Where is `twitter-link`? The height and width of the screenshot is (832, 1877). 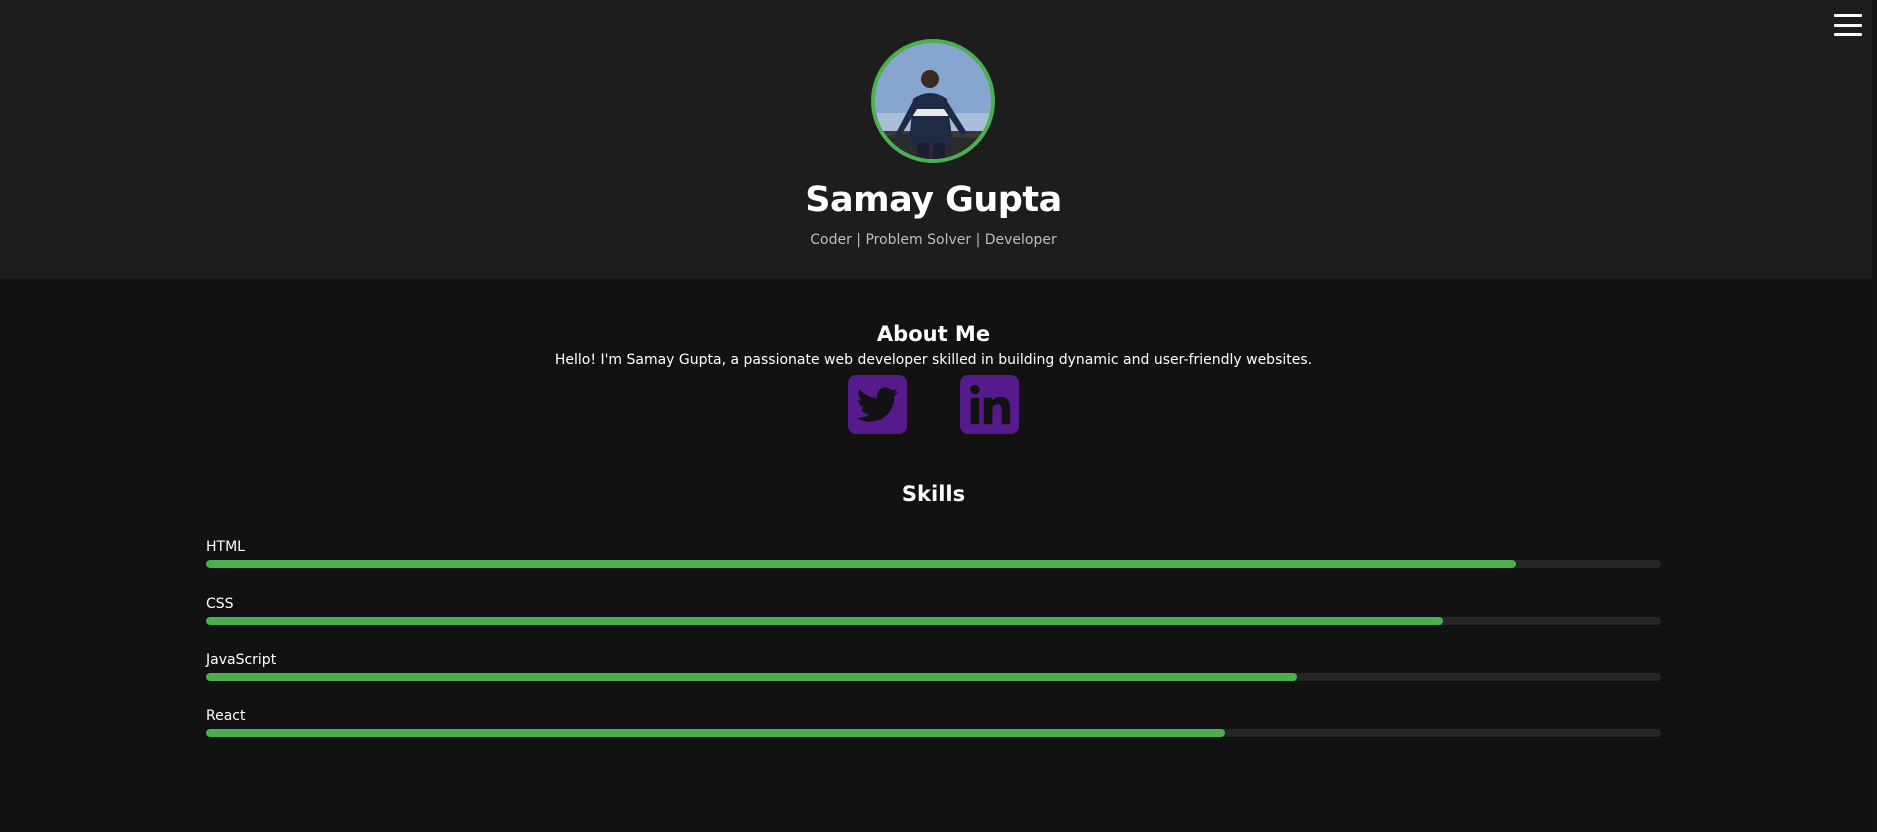
twitter-link is located at coordinates (877, 404).